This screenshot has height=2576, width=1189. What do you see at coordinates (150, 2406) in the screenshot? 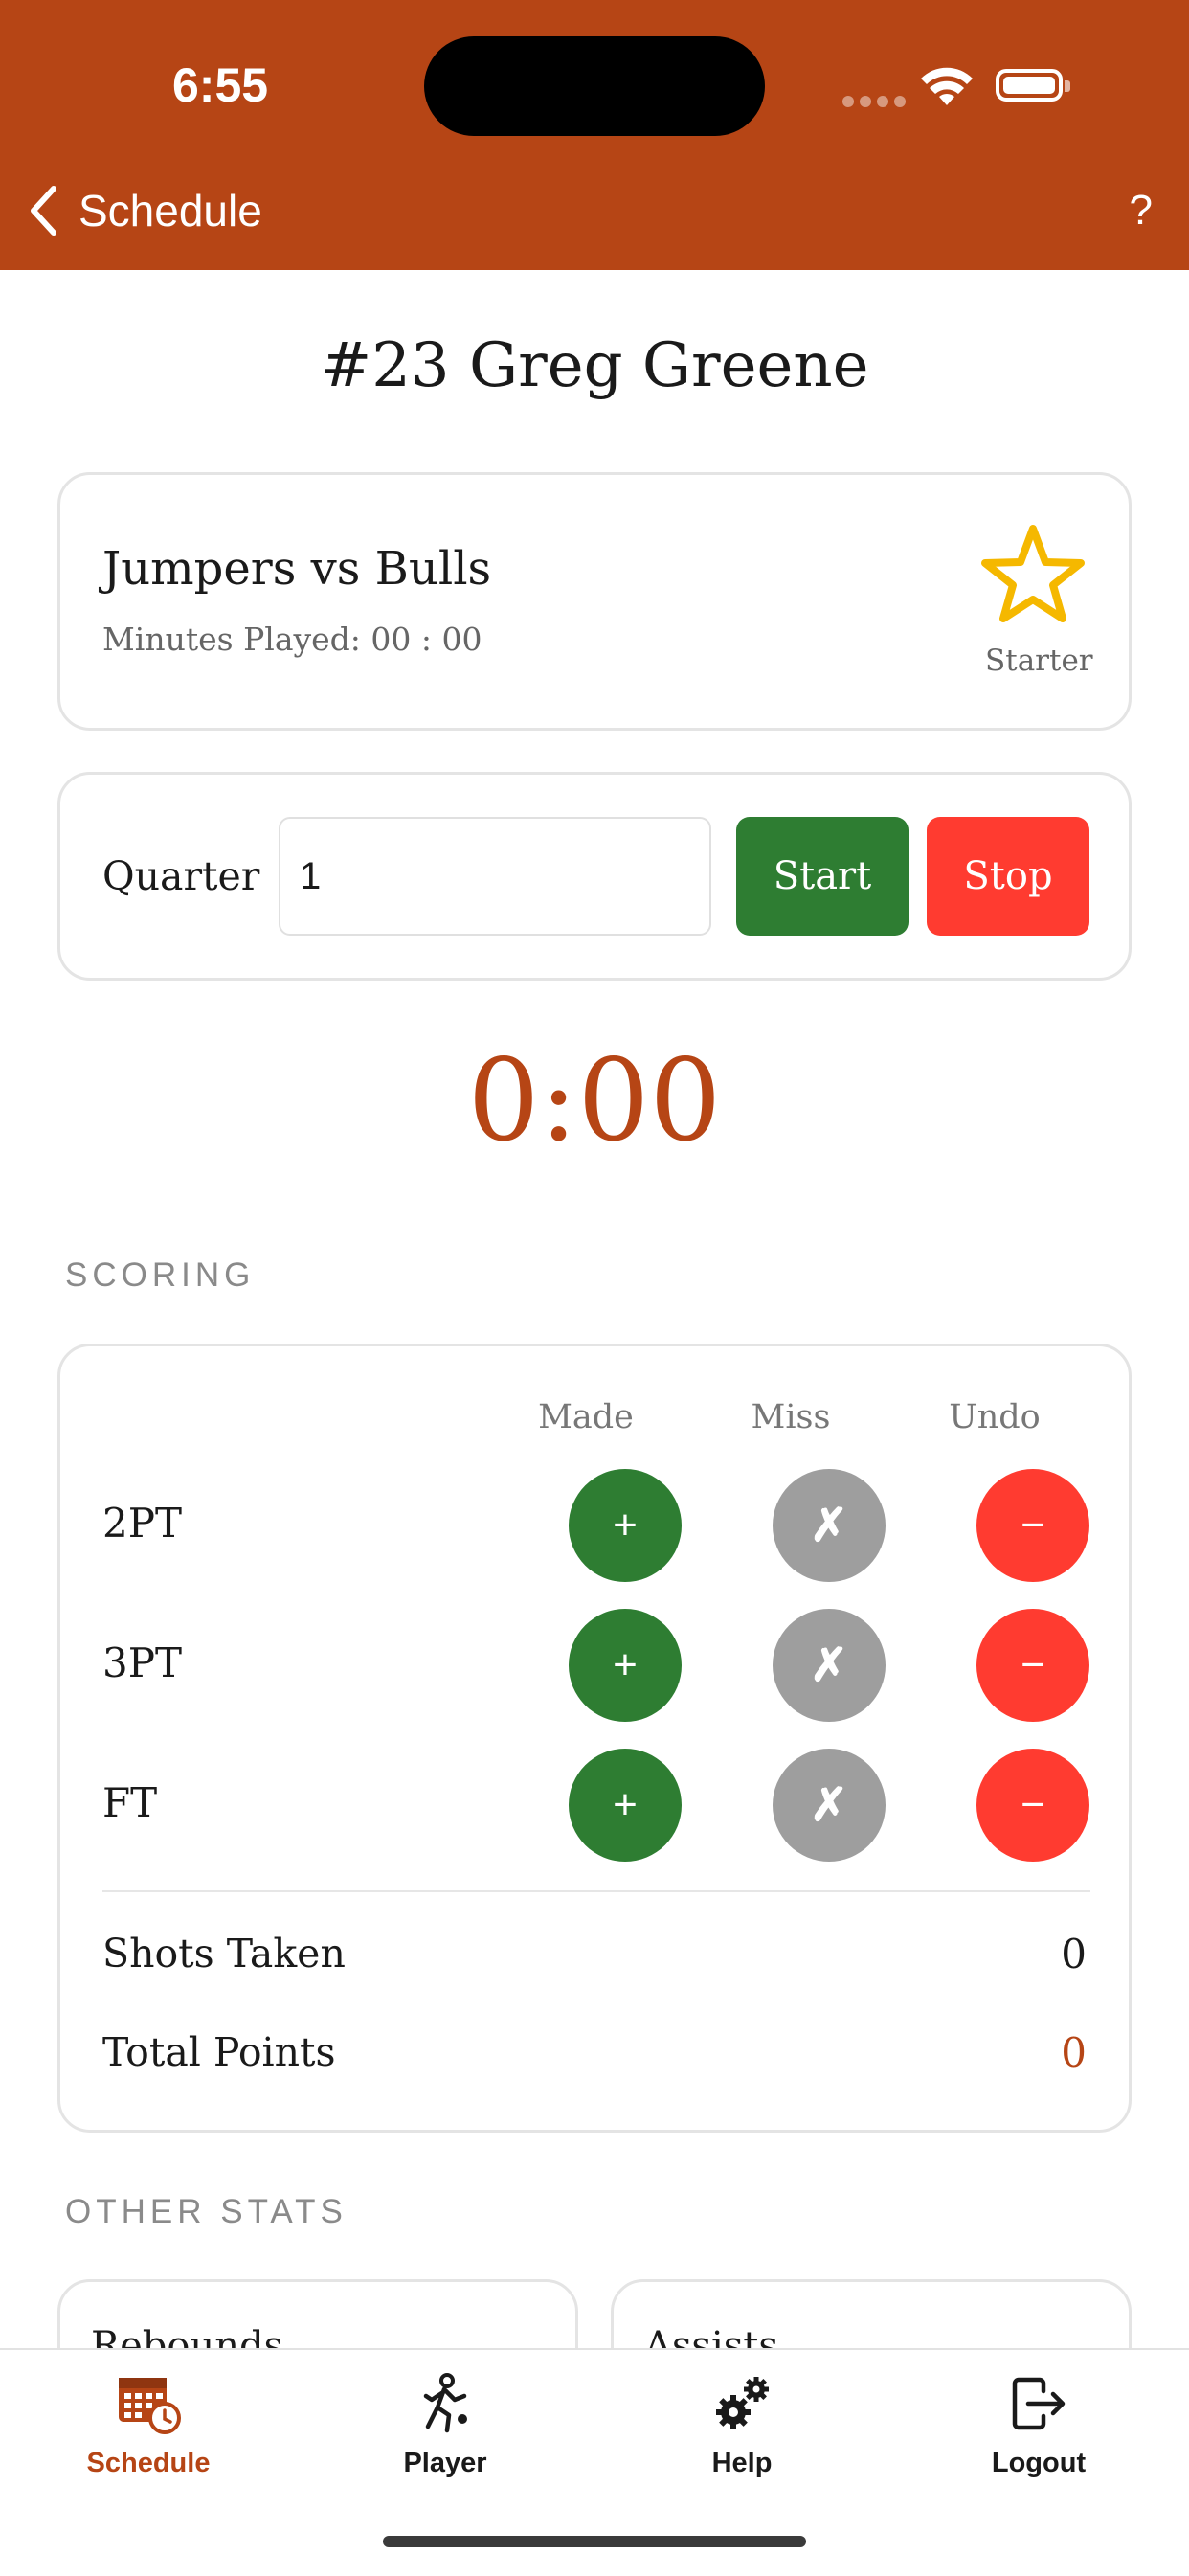
I see `calendar-clock-icon` at bounding box center [150, 2406].